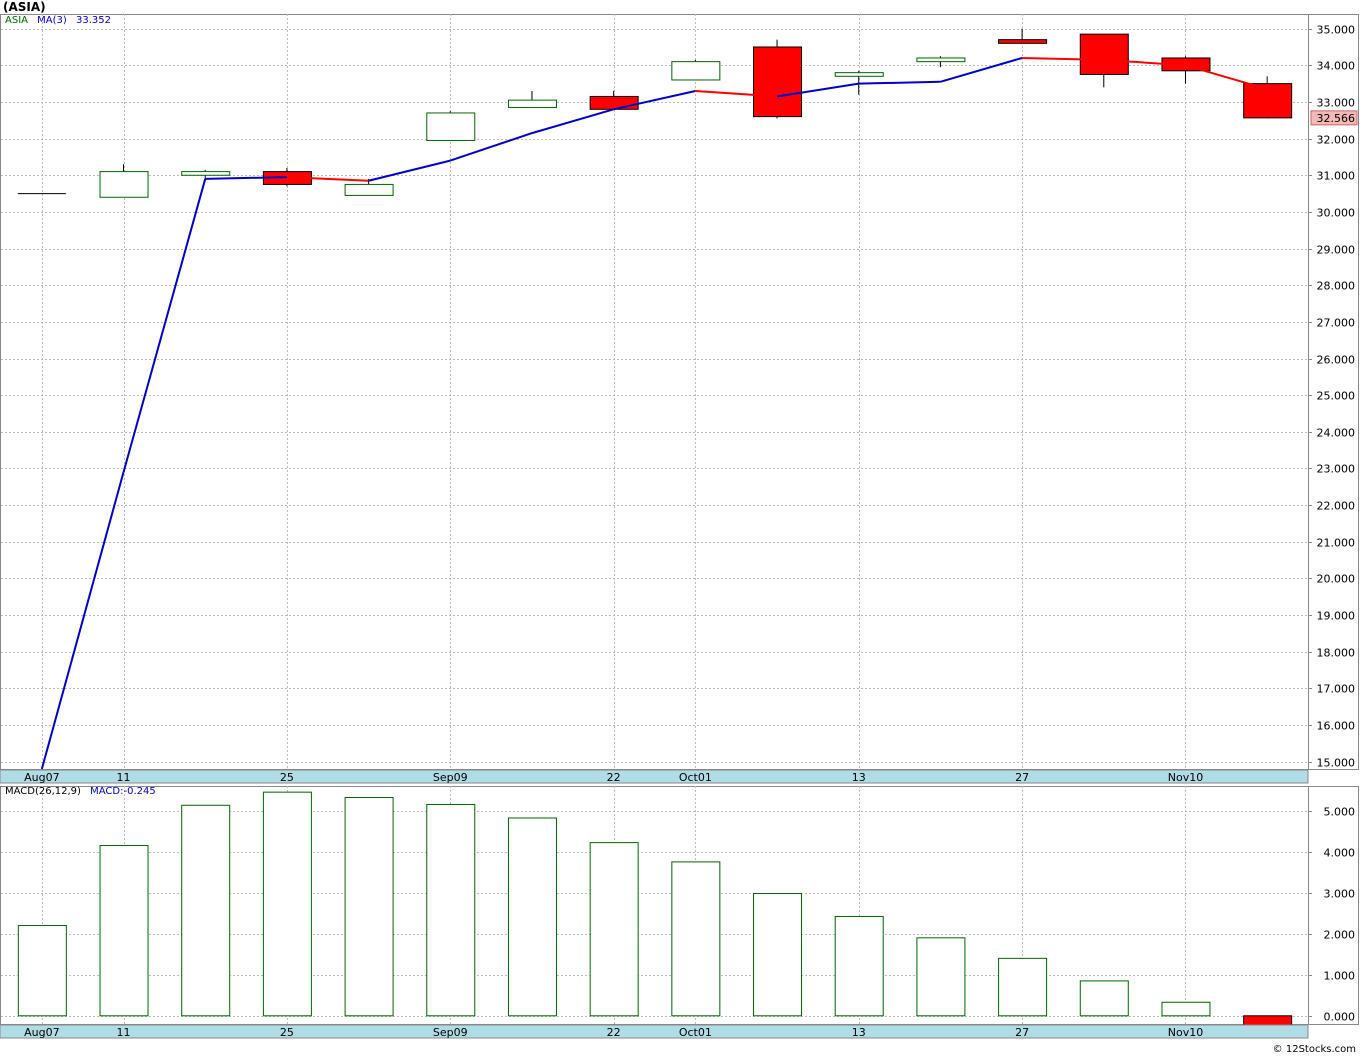 The width and height of the screenshot is (1360, 1056). Describe the element at coordinates (16, 20) in the screenshot. I see `legend-symbol: ASIA` at that location.